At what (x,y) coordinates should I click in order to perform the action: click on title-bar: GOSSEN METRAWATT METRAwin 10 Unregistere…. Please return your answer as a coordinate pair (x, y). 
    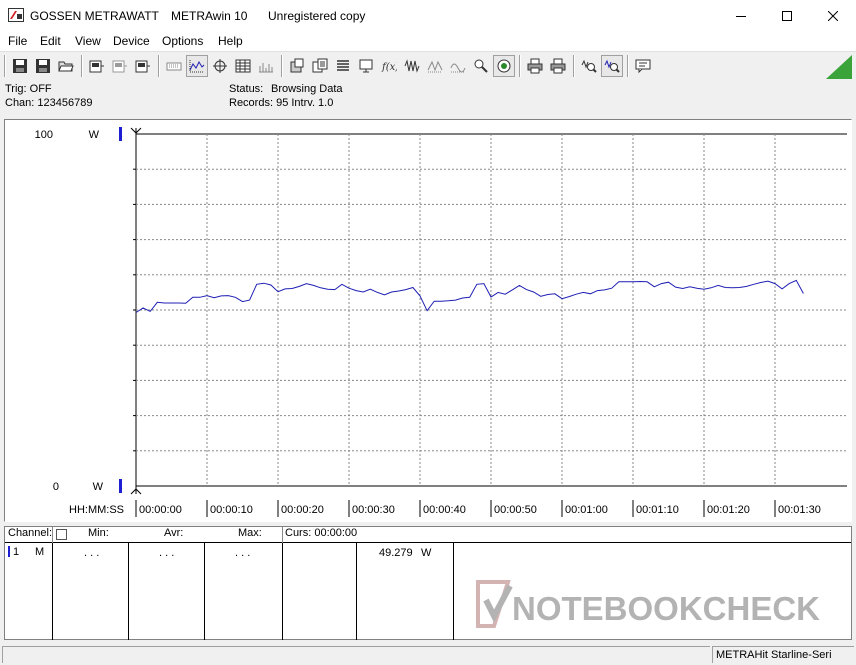
    Looking at the image, I should click on (428, 15).